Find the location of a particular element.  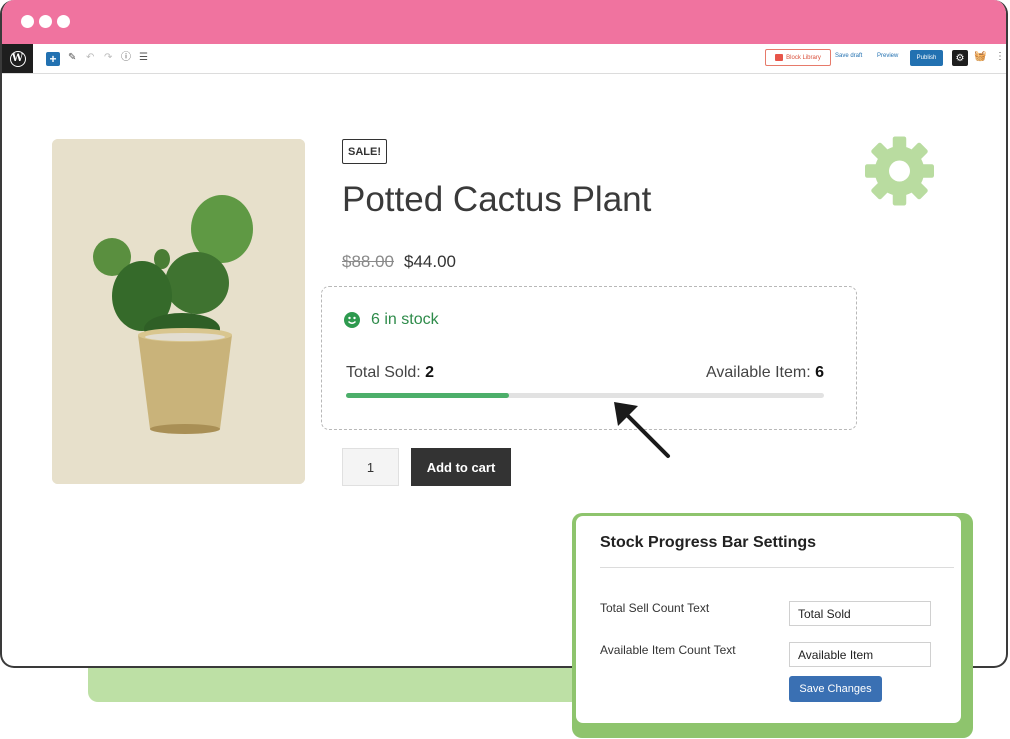

stock-status: 6 in stock is located at coordinates (405, 319).